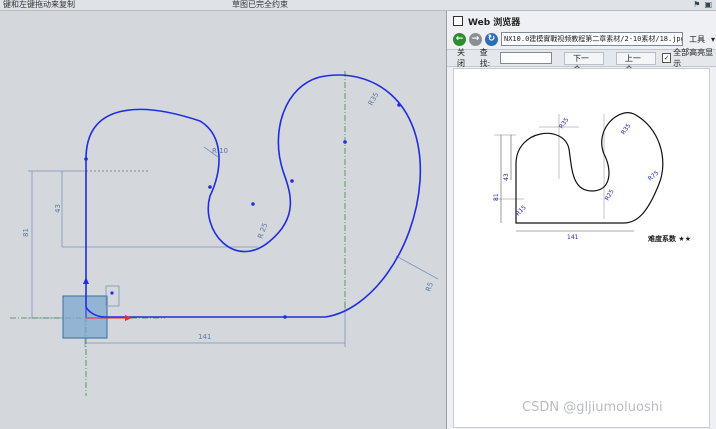 The height and width of the screenshot is (429, 716). Describe the element at coordinates (496, 197) in the screenshot. I see `svg-text: 81` at that location.